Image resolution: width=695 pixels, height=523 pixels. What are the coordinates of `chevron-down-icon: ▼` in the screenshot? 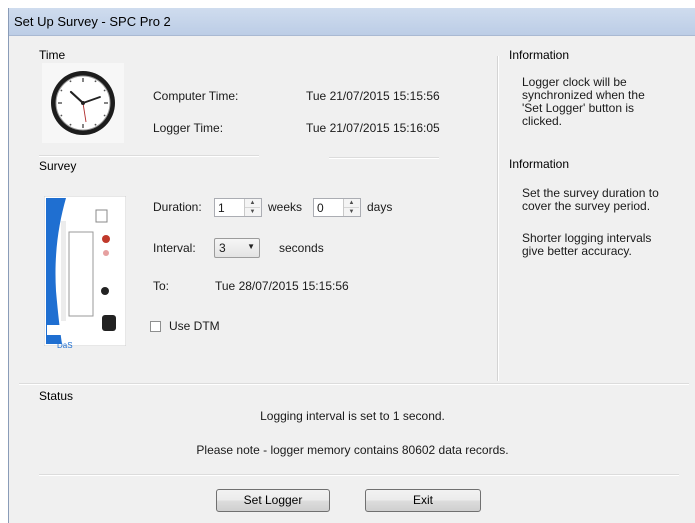 It's located at (251, 246).